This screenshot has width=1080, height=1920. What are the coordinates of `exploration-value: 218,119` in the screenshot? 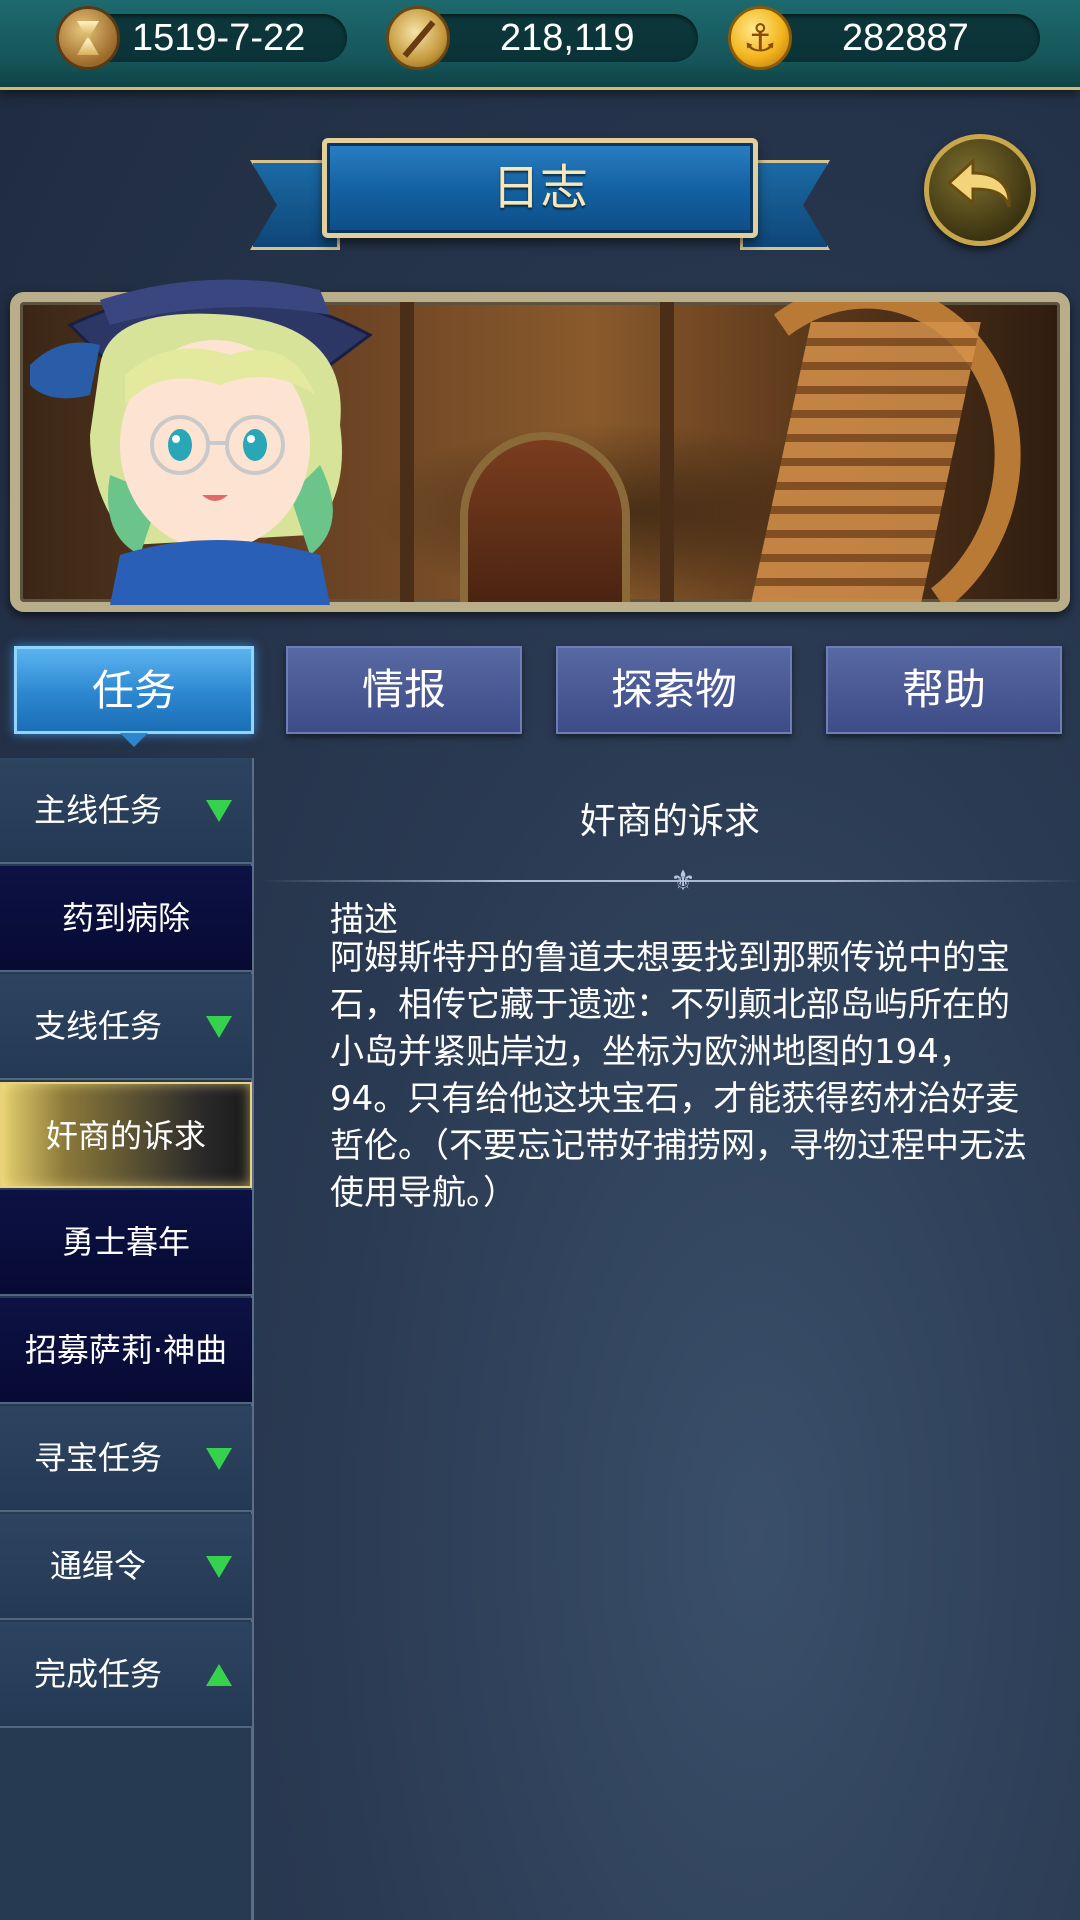 It's located at (567, 38).